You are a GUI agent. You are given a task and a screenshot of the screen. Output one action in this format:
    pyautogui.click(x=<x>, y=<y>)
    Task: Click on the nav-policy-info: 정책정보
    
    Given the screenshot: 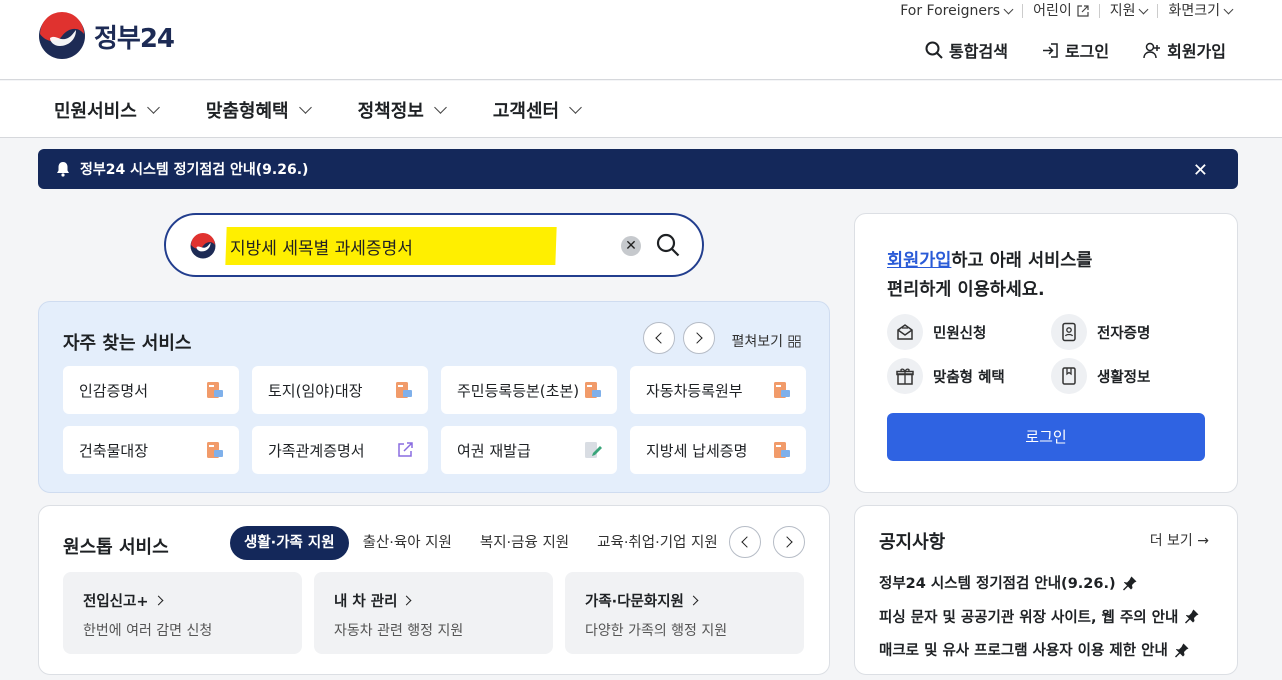 What is the action you would take?
    pyautogui.click(x=402, y=110)
    